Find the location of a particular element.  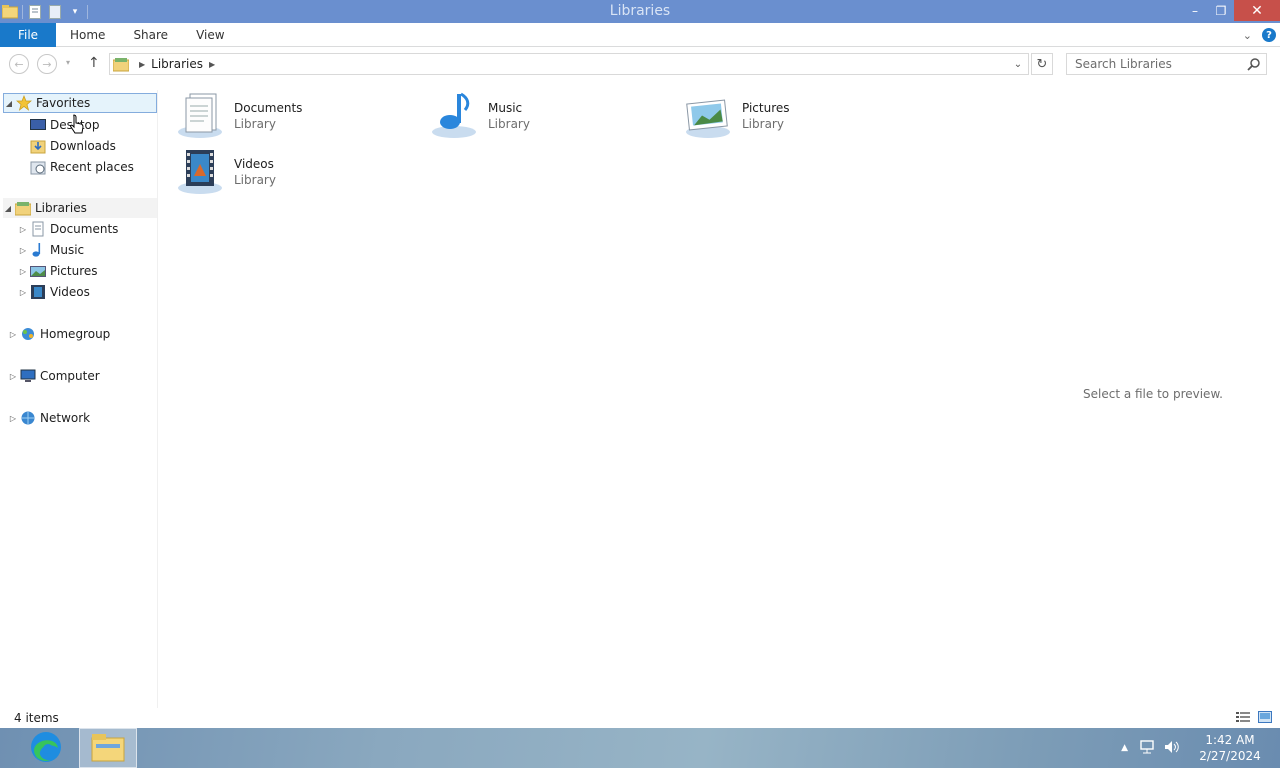

nav-pictures: ▷ Pictures is located at coordinates (58, 271).